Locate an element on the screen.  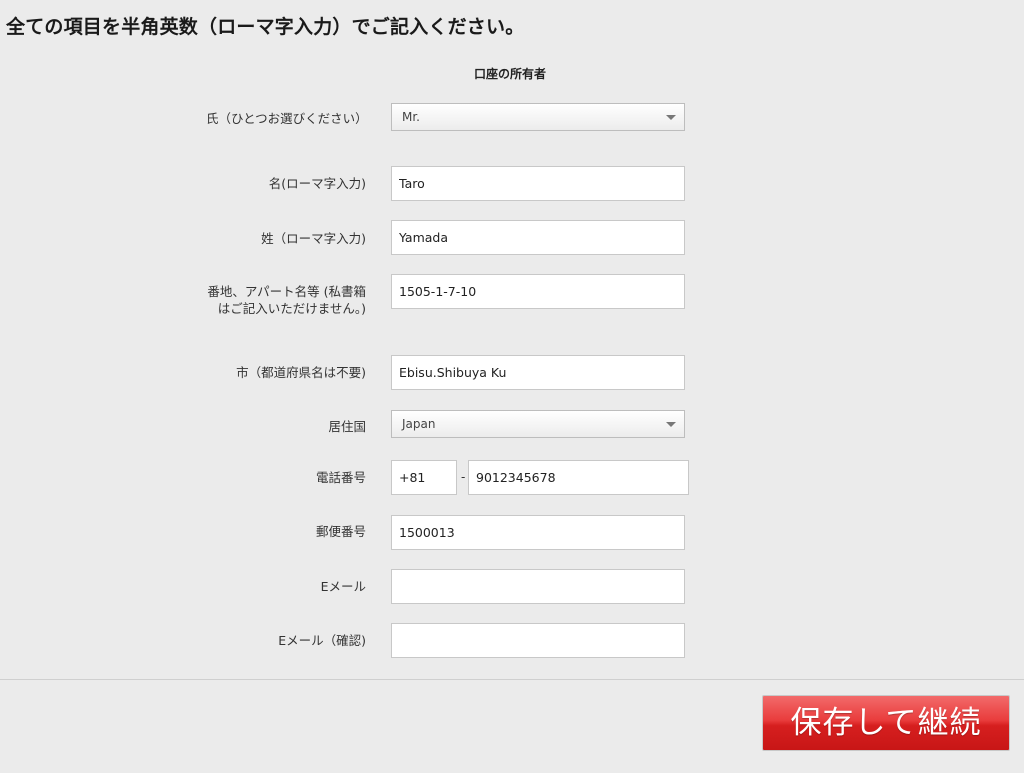
email-input is located at coordinates (538, 586).